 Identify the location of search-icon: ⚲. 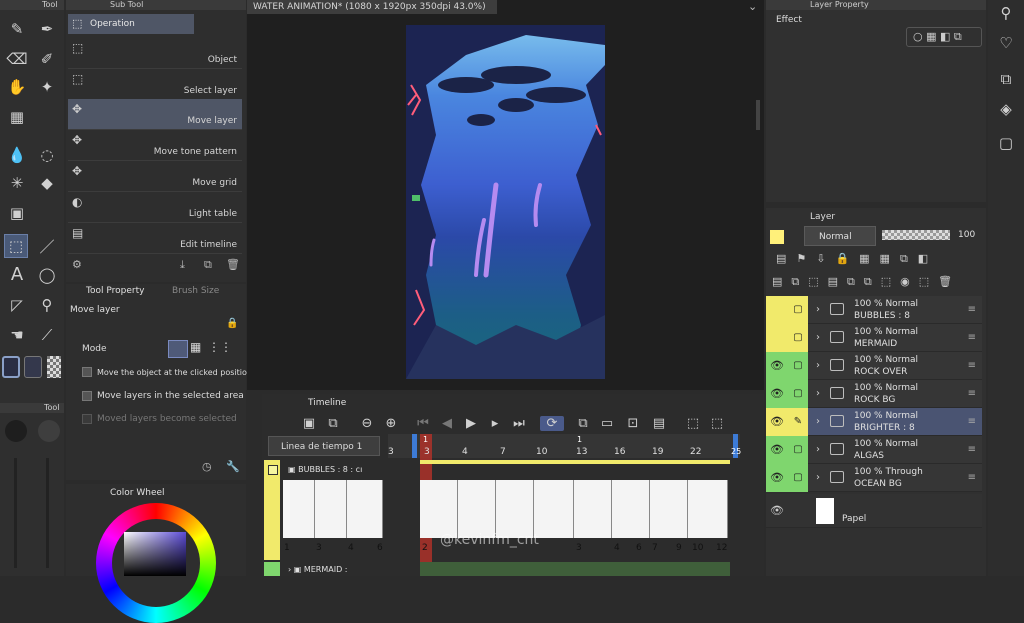
(1006, 13).